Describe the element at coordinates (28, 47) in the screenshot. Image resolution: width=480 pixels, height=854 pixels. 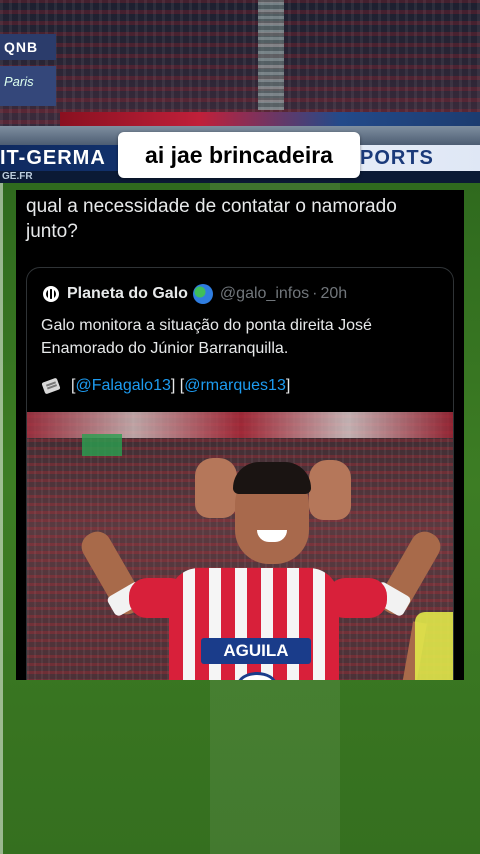
I see `sponsor-board-qnb: QNB` at that location.